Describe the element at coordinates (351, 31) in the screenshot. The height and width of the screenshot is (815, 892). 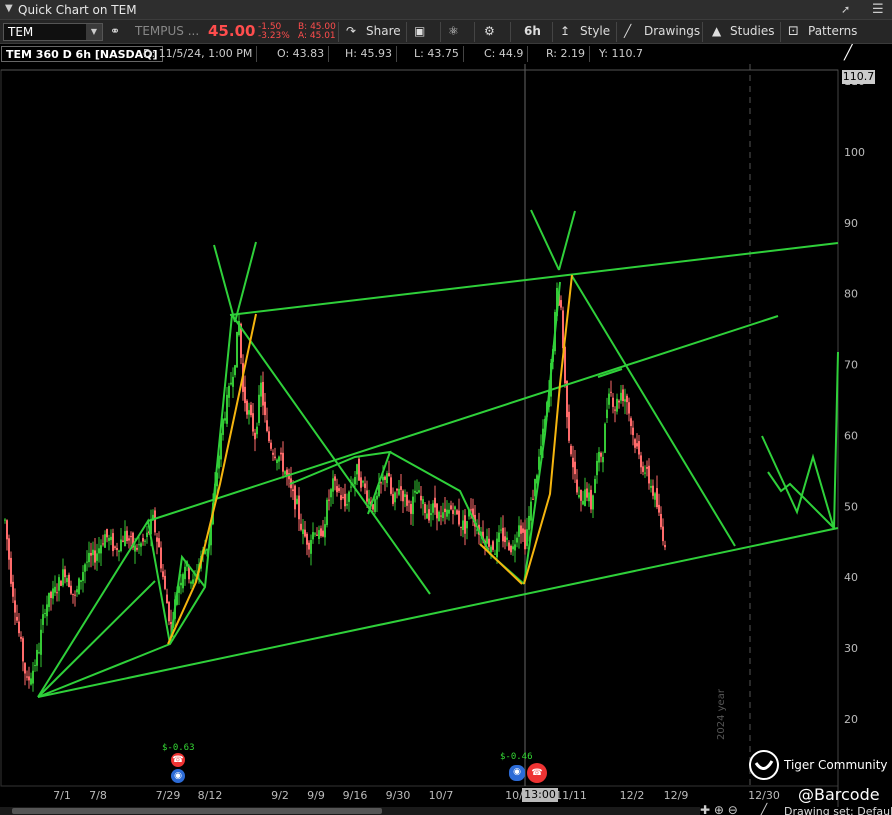
I see `share-icon: ↷` at that location.